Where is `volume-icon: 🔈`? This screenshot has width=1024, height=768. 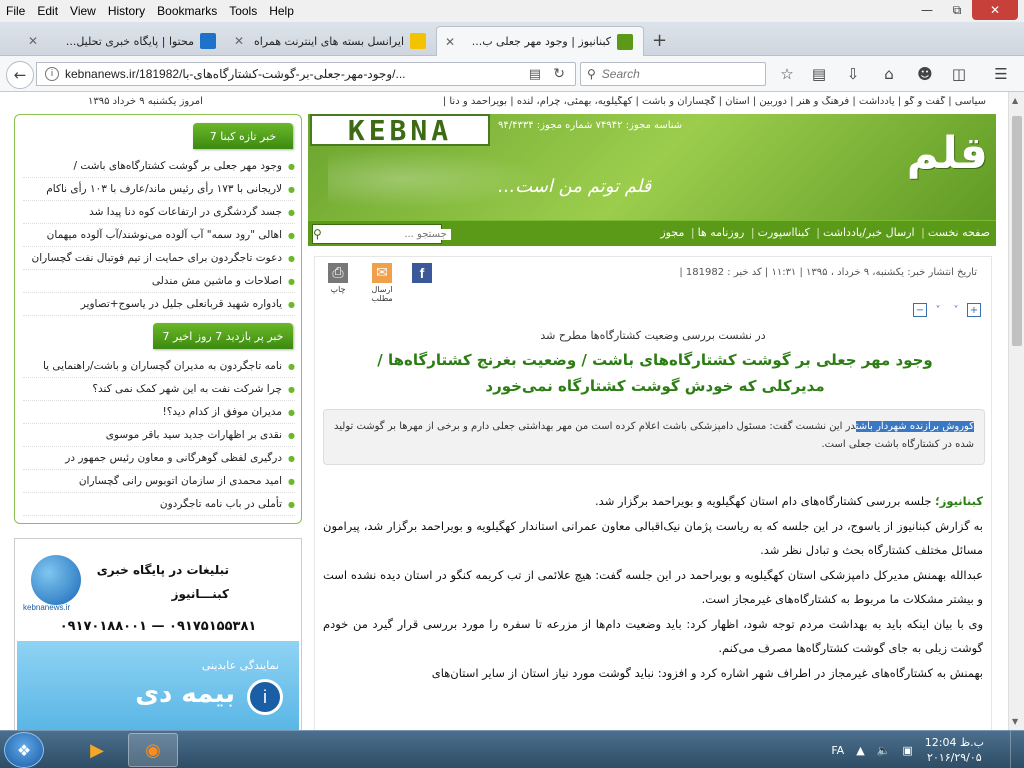
volume-icon: 🔈 is located at coordinates (884, 750).